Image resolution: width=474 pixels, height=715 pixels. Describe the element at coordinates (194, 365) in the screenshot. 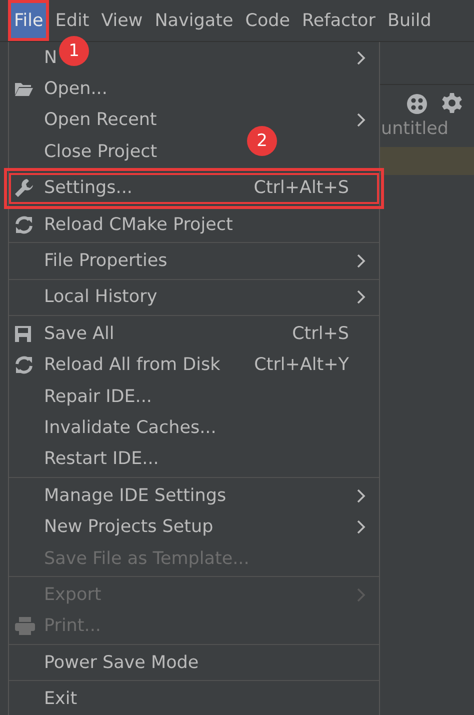

I see `menu-item: Reload All from Disk Ctrl+Alt+Y` at that location.